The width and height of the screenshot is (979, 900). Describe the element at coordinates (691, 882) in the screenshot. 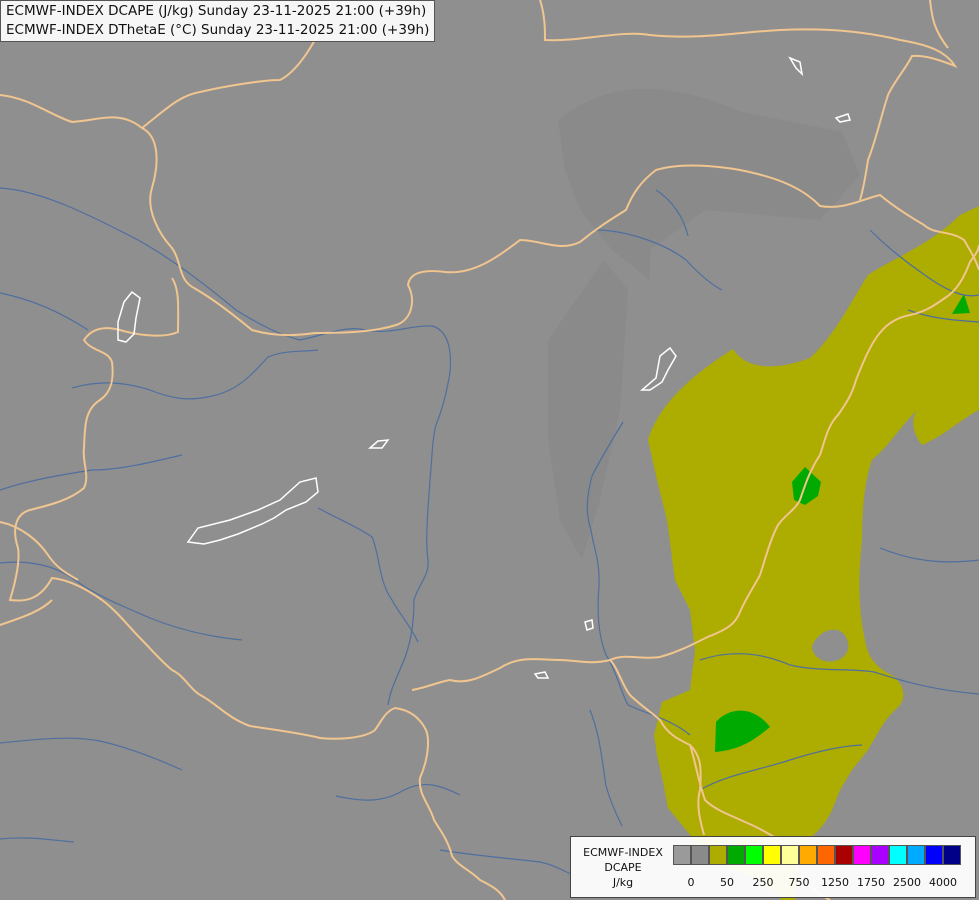

I see `legend-tick-label: 0` at that location.